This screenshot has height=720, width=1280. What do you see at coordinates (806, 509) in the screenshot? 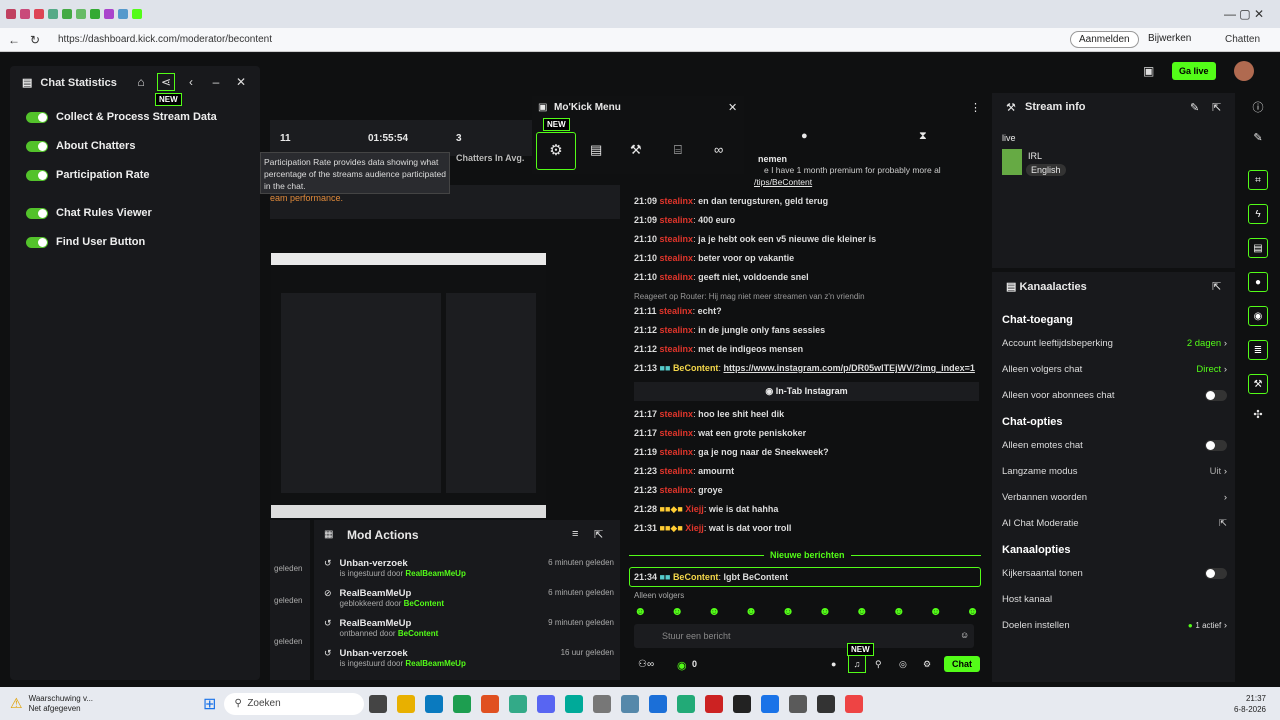
I see `chat-message: 21:28 ■■◆■ Xiejj: wie is dat hahha` at bounding box center [806, 509].